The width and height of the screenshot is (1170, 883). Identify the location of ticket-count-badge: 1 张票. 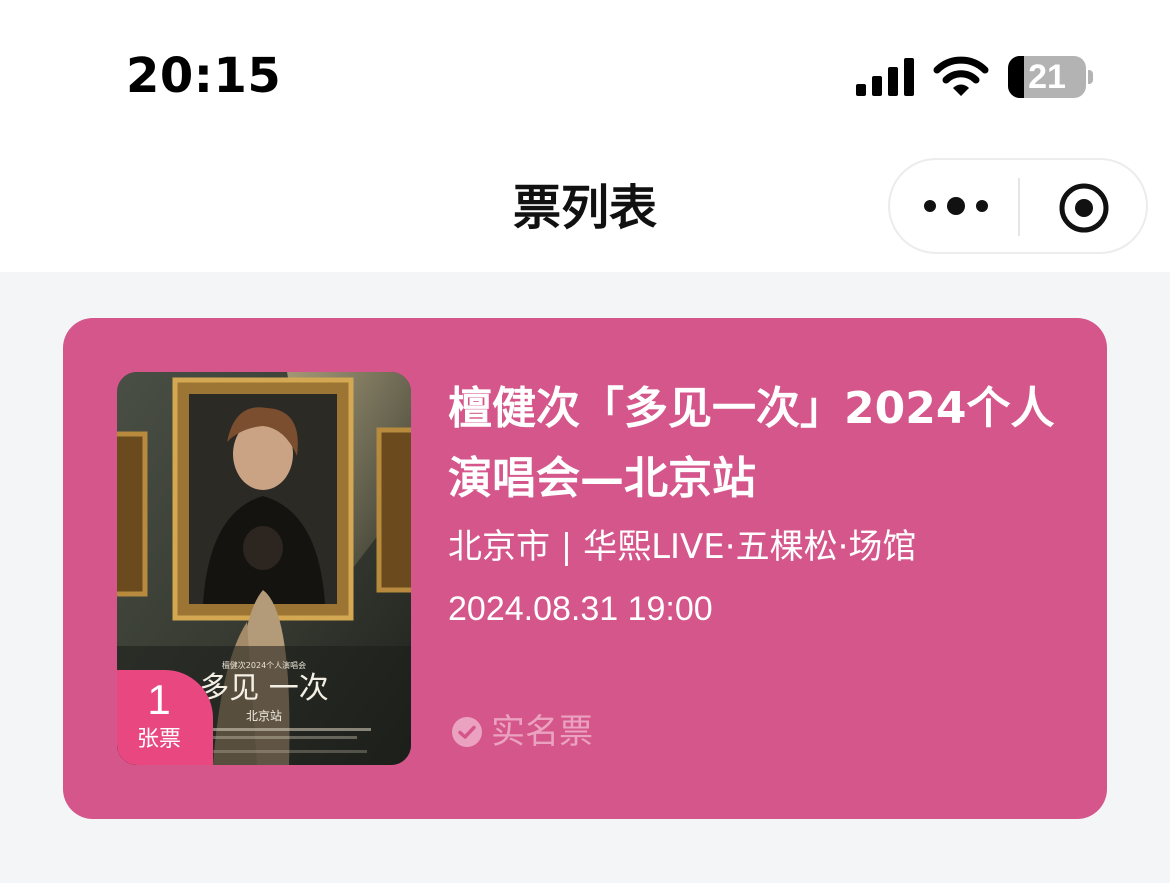
(165, 717).